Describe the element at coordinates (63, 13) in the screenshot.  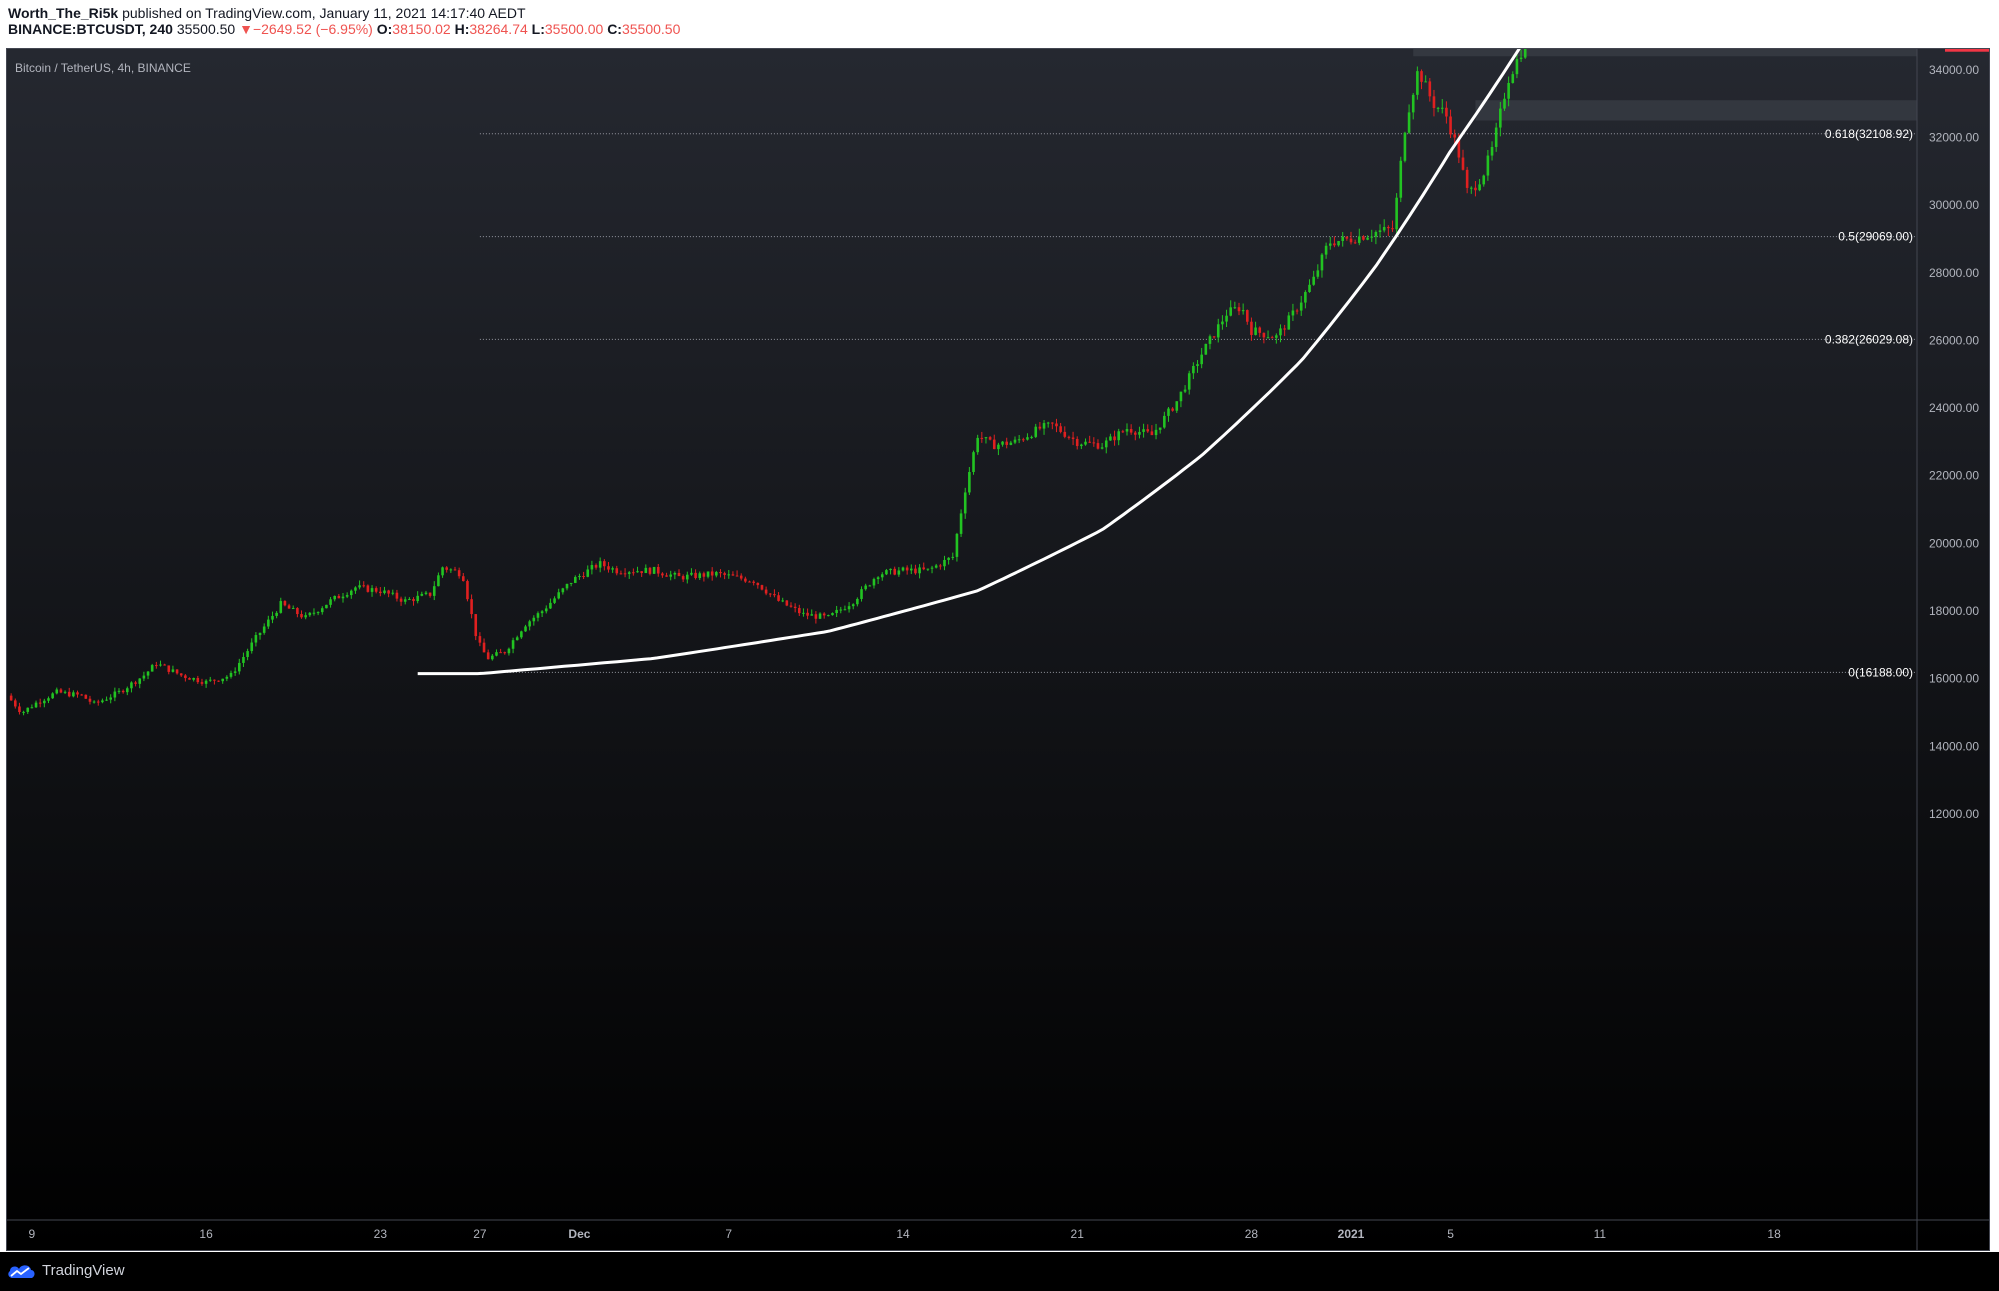
I see `publisher-name: Worth_The_Ri5k` at that location.